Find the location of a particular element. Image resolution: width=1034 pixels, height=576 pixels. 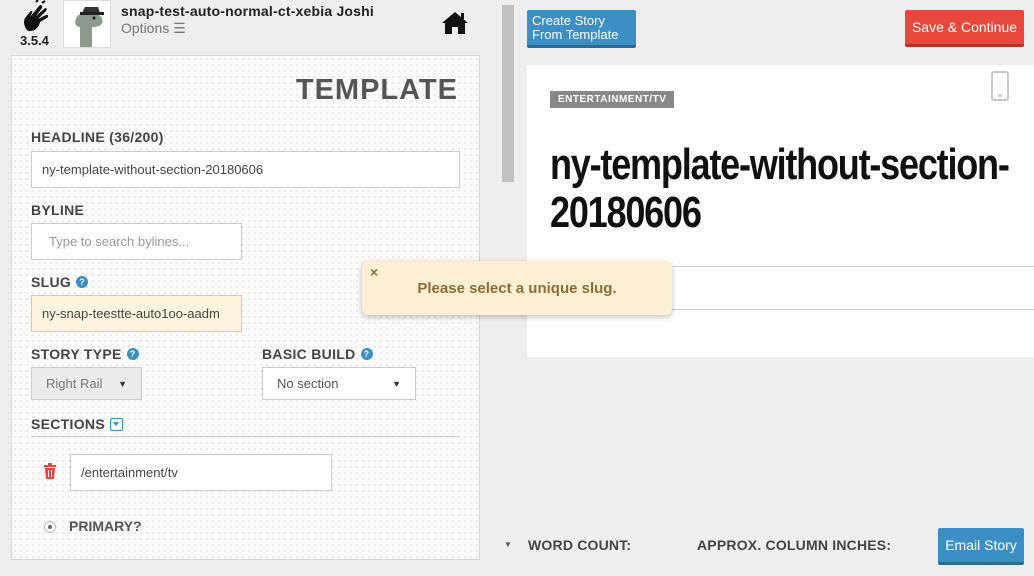

basic-build-select: No section ▼ is located at coordinates (339, 383).